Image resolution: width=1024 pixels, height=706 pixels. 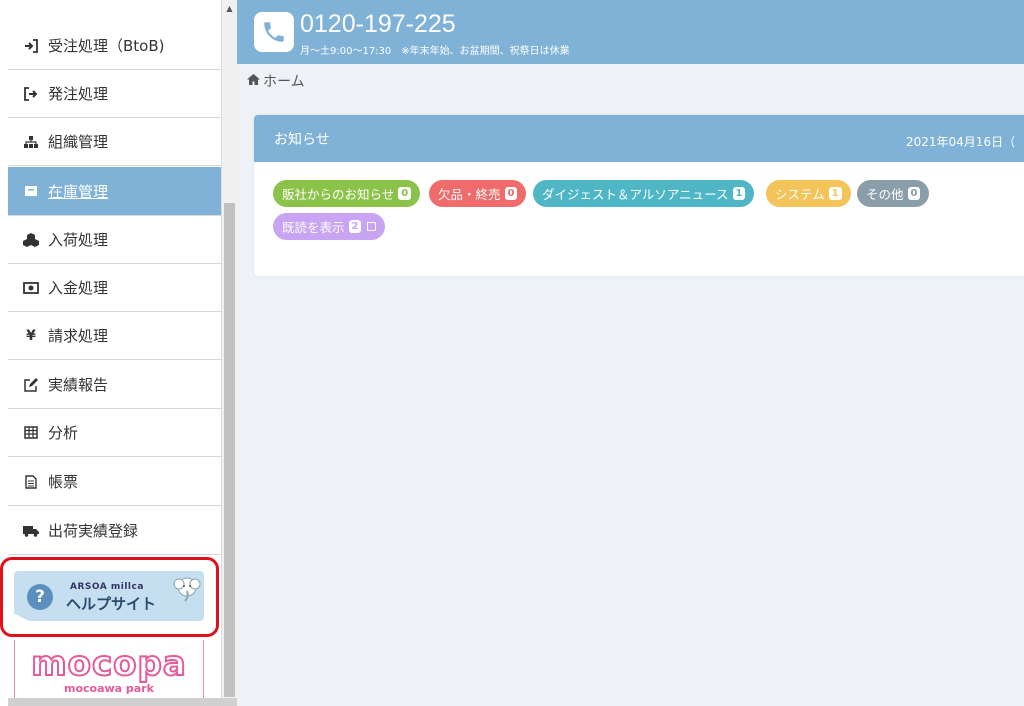 What do you see at coordinates (31, 335) in the screenshot?
I see `yen-icon: ¥` at bounding box center [31, 335].